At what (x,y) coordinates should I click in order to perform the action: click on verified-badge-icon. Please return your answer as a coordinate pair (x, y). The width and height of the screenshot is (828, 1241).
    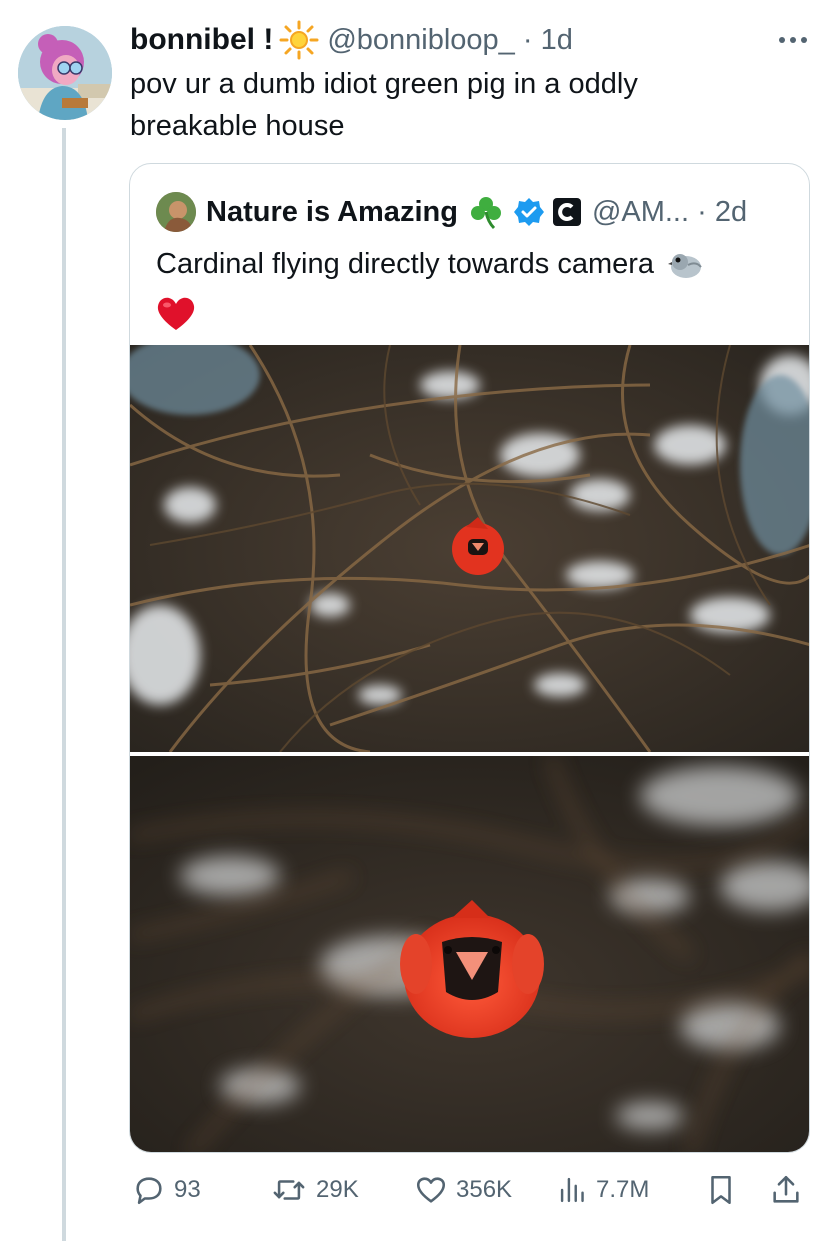
    Looking at the image, I should click on (528, 212).